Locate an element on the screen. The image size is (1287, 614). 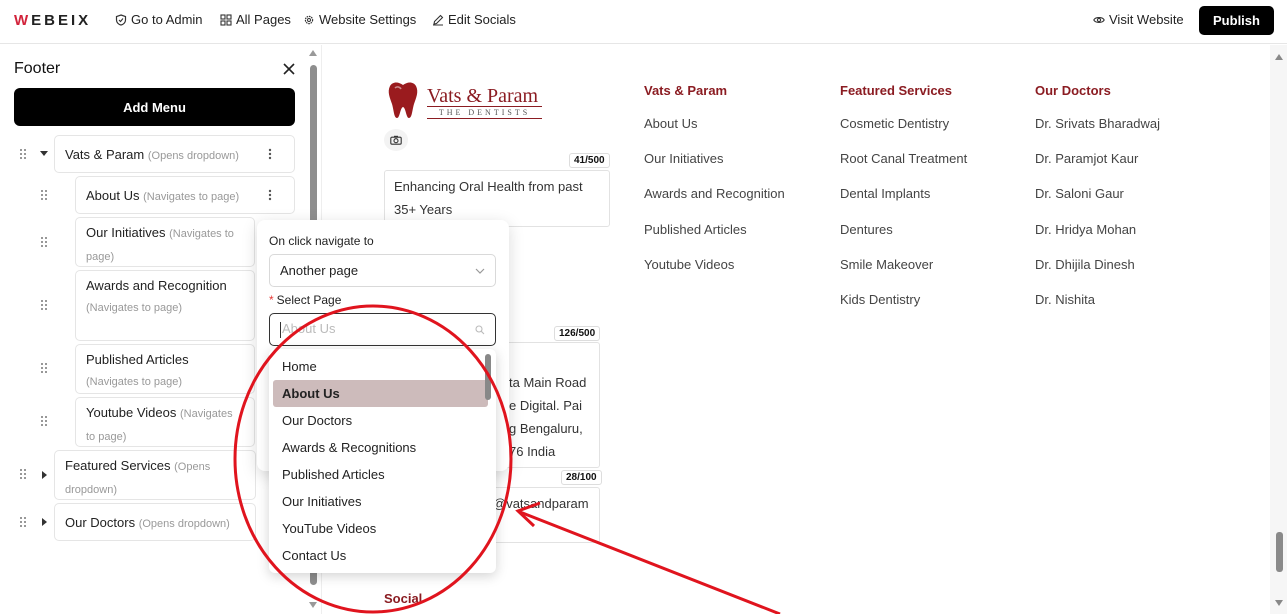
footer-link: Awards and Recognition is located at coordinates (714, 193).